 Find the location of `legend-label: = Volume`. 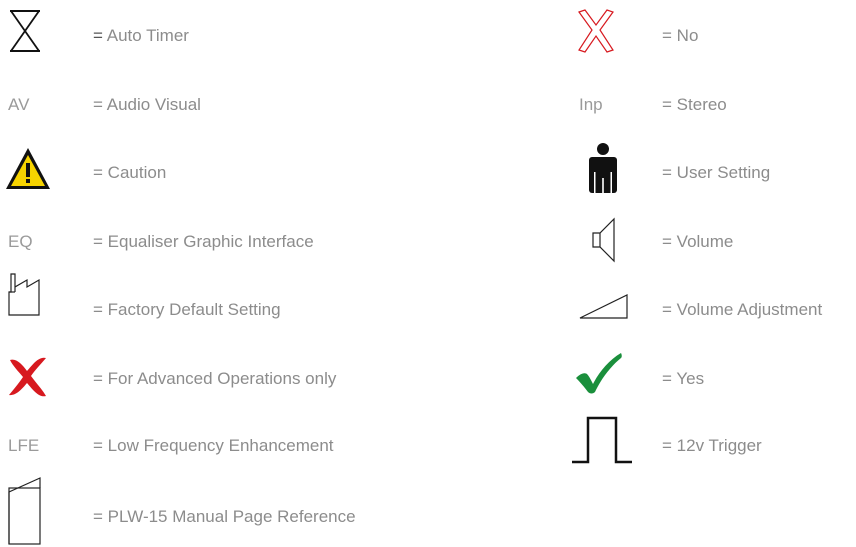

legend-label: = Volume is located at coordinates (697, 242).